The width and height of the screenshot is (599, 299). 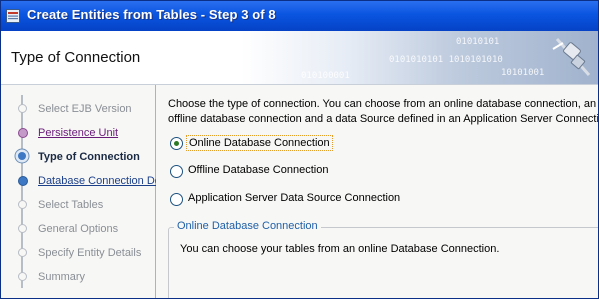 I want to click on current-step-icon, so click(x=22, y=156).